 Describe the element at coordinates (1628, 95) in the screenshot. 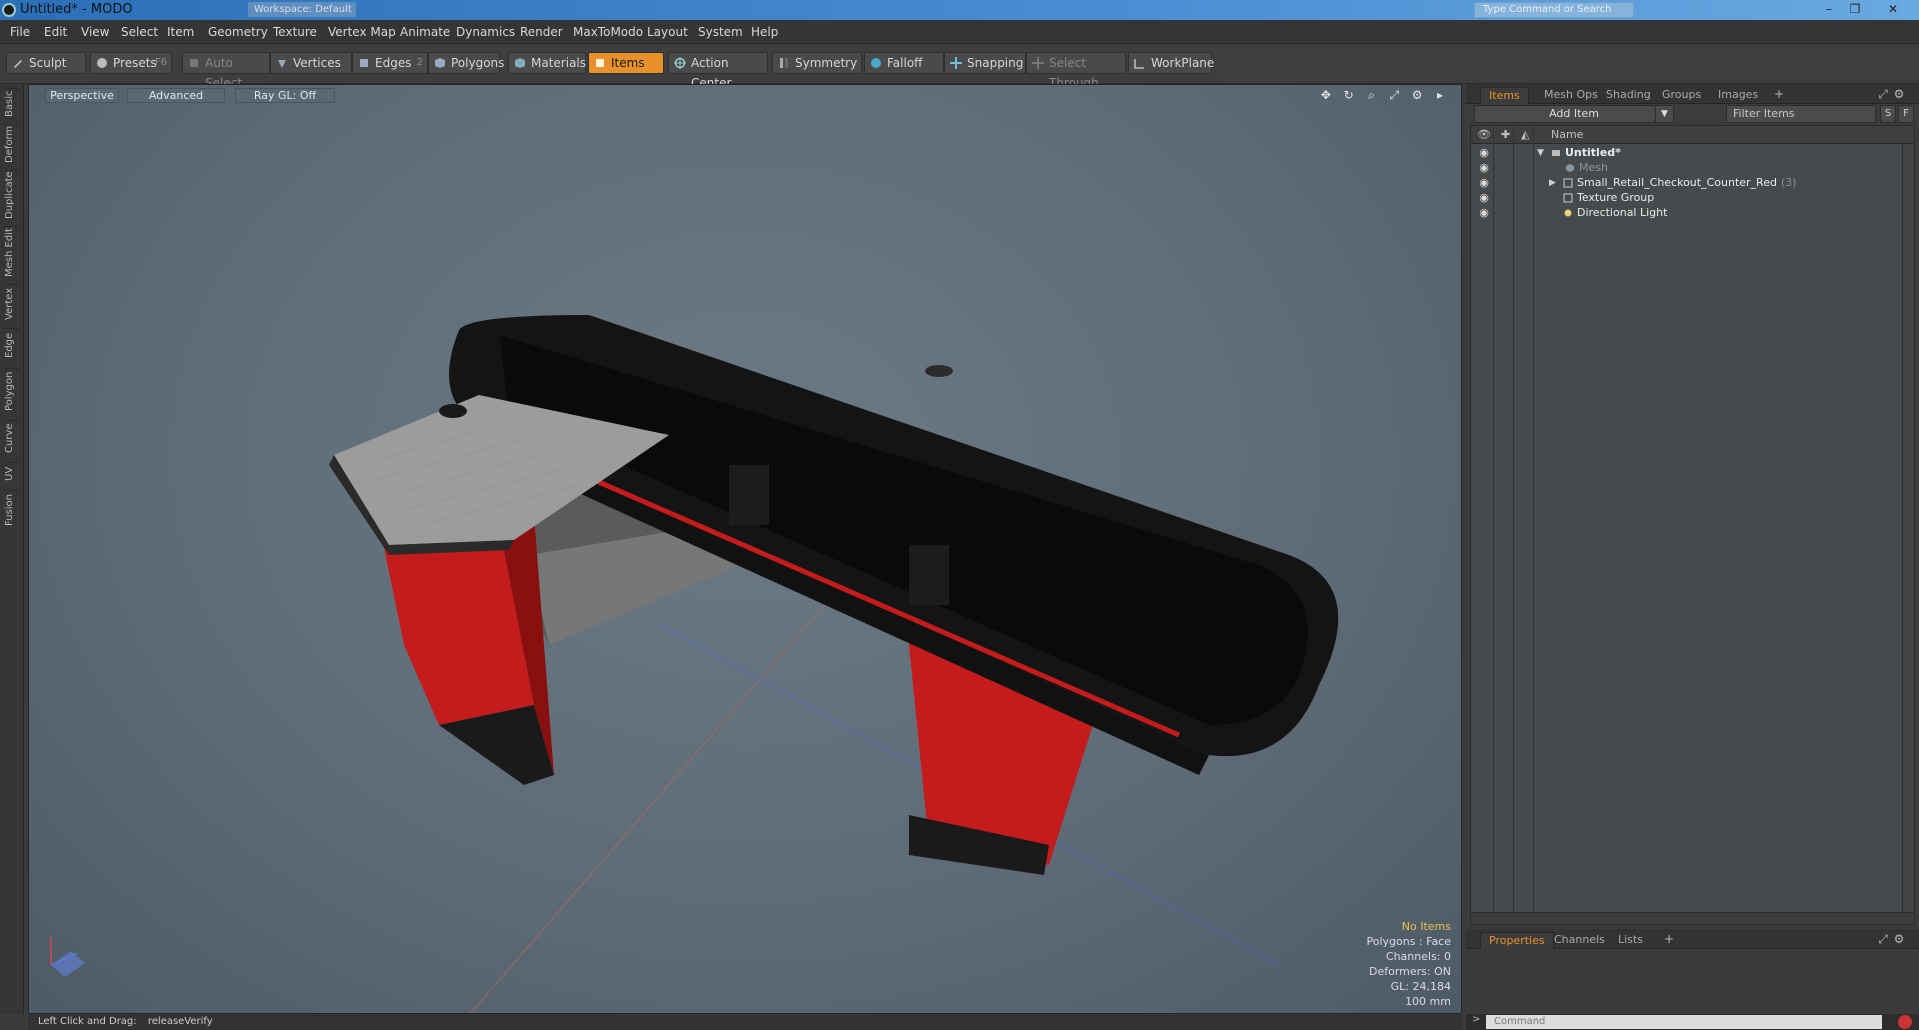

I see `tab-shading: Shading` at that location.